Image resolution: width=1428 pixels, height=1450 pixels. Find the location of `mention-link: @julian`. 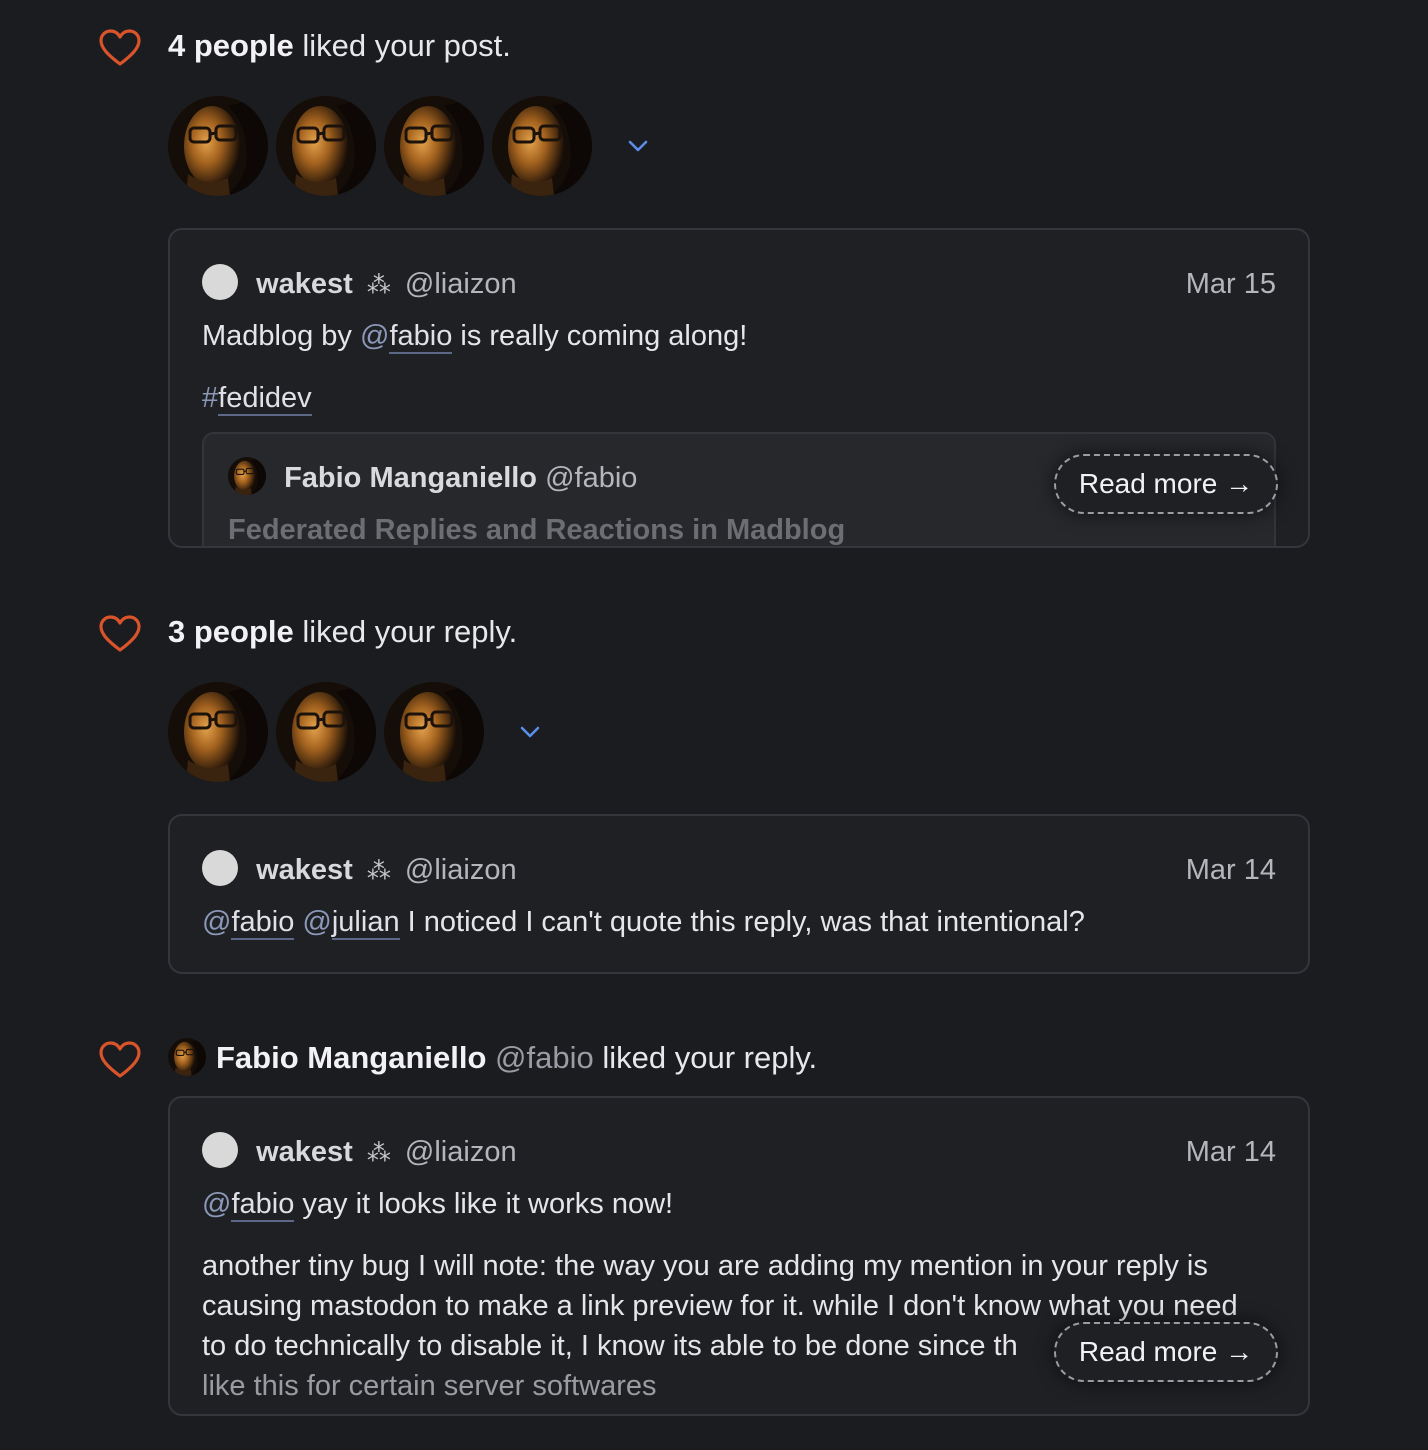

mention-link: @julian is located at coordinates (351, 923).